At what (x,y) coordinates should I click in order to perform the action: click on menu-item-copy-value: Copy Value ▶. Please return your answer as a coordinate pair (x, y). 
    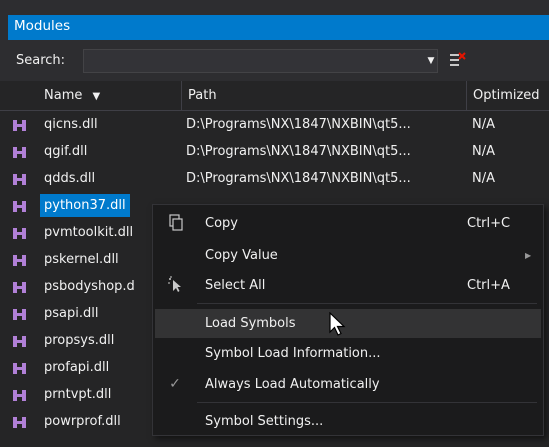
    Looking at the image, I should click on (348, 255).